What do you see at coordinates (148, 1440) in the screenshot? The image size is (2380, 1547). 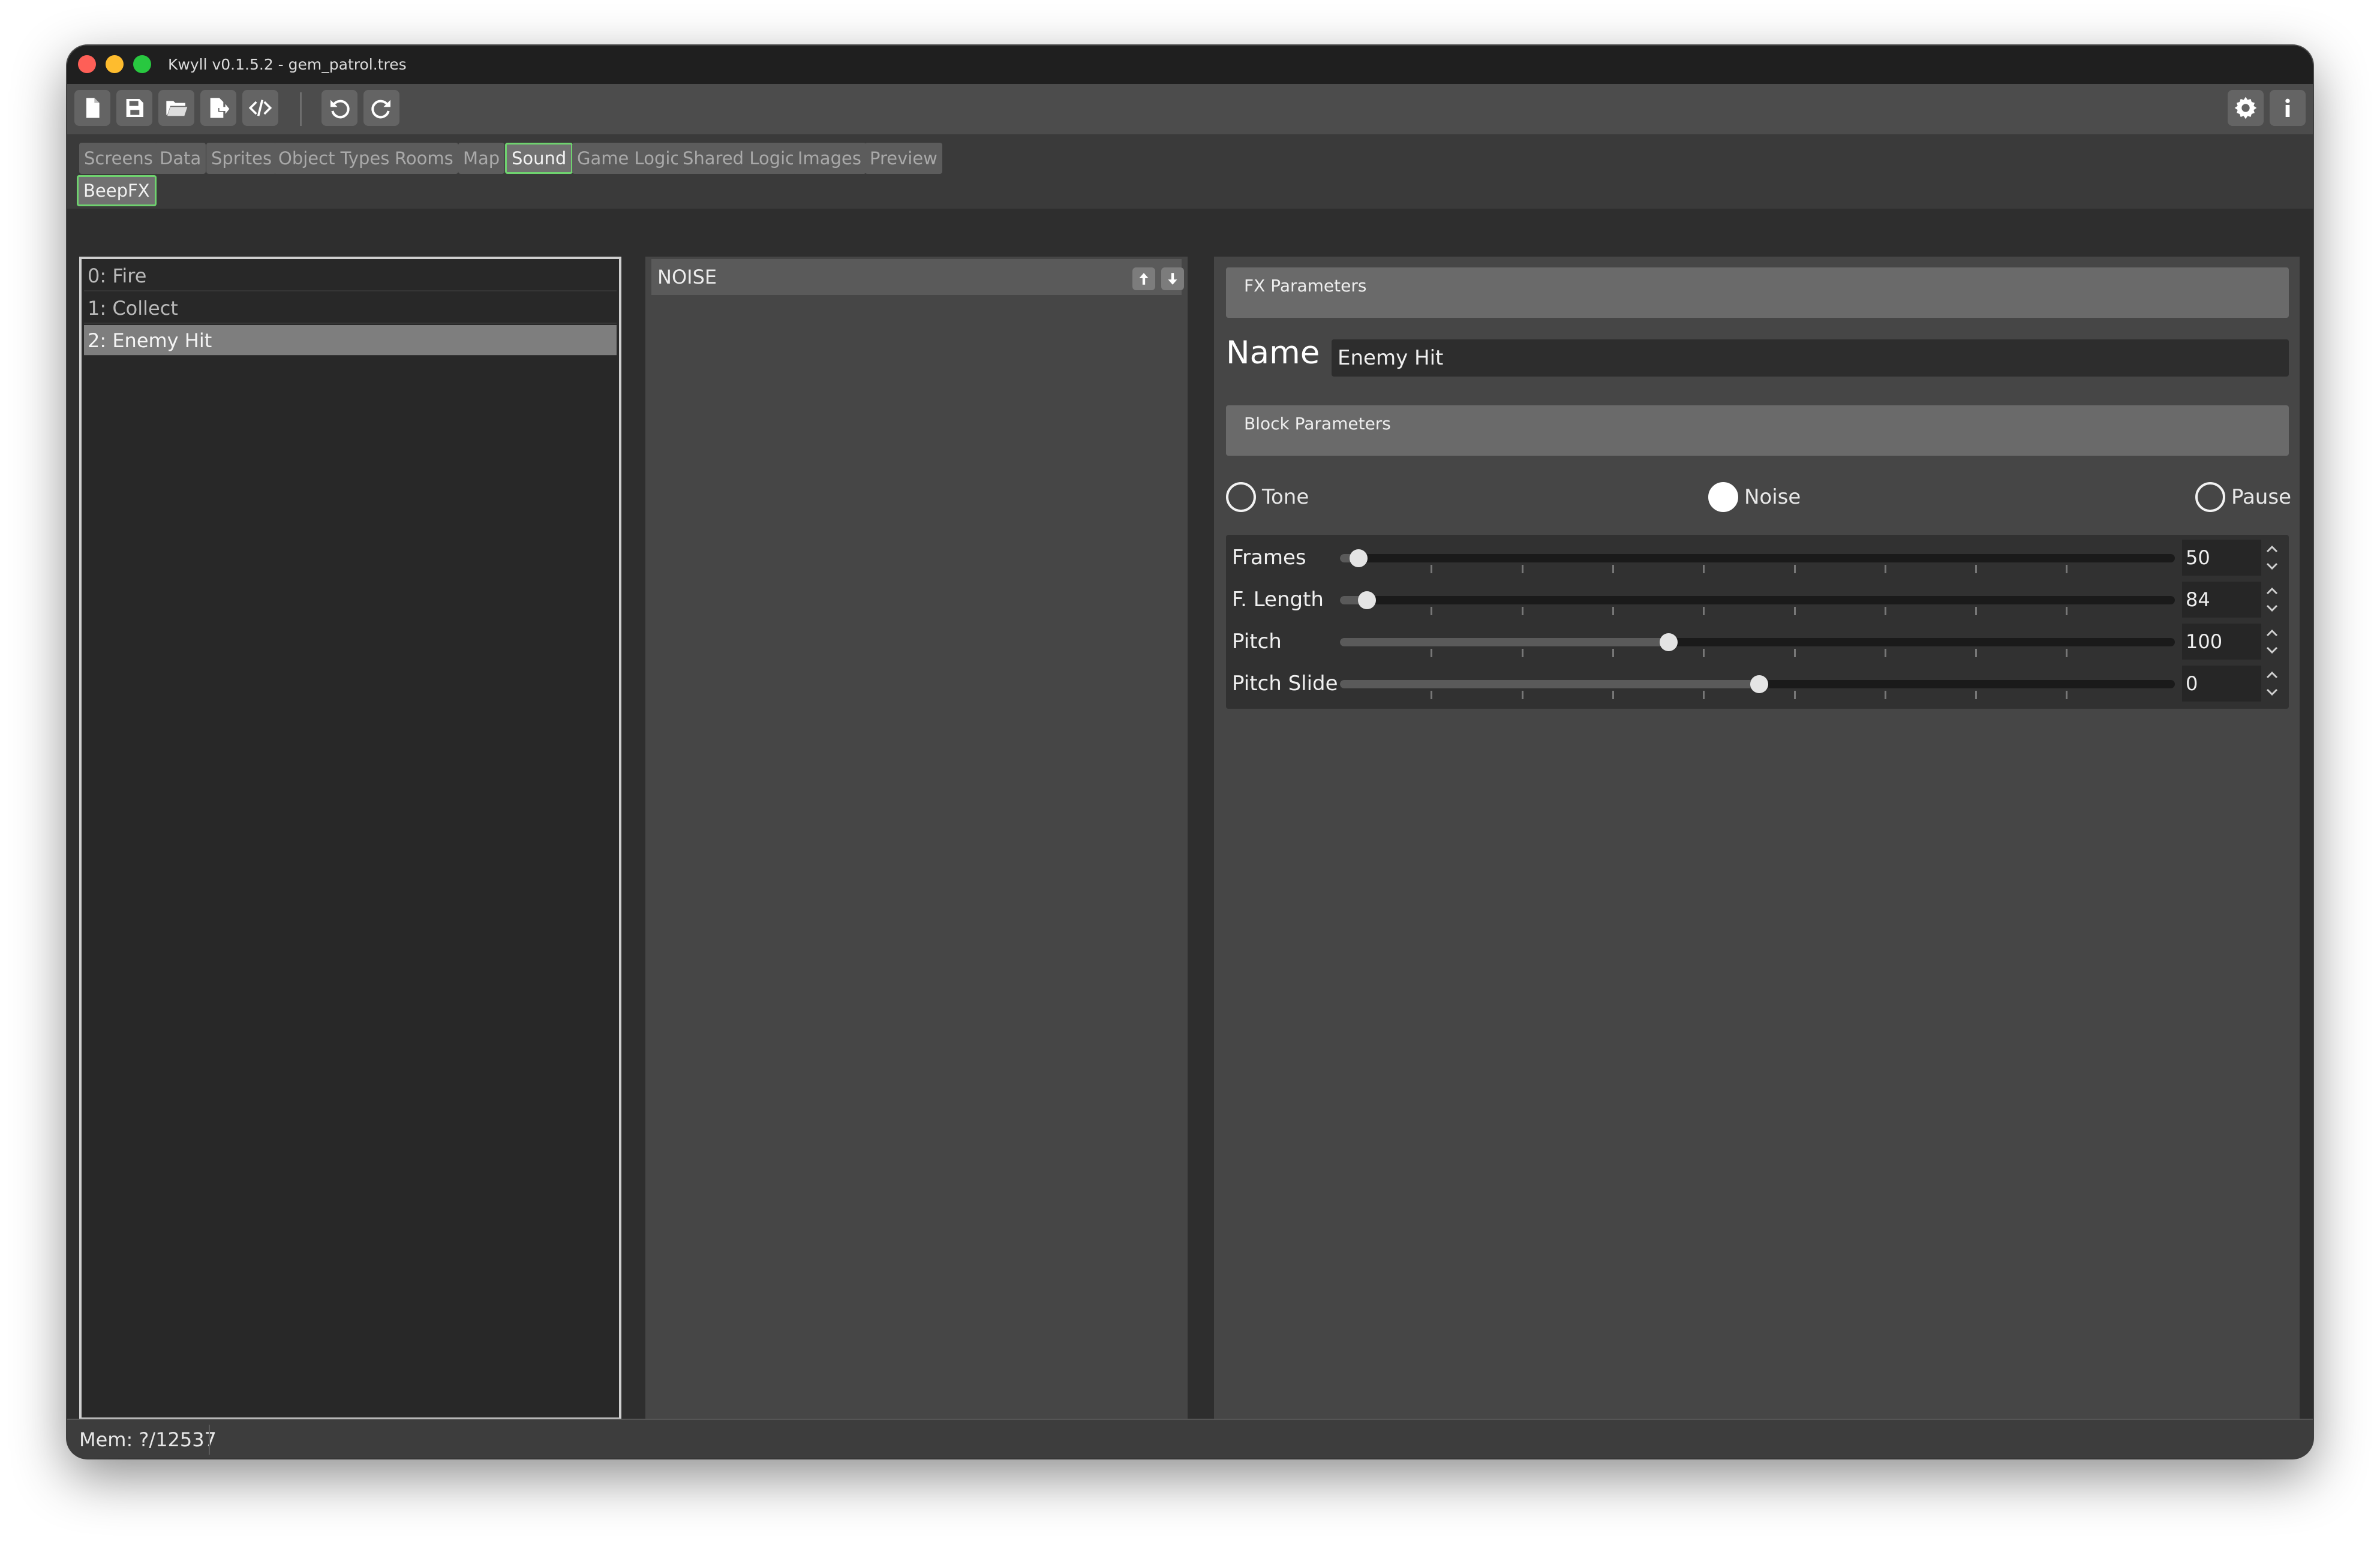 I see `memory-status: Mem: ?/12537` at bounding box center [148, 1440].